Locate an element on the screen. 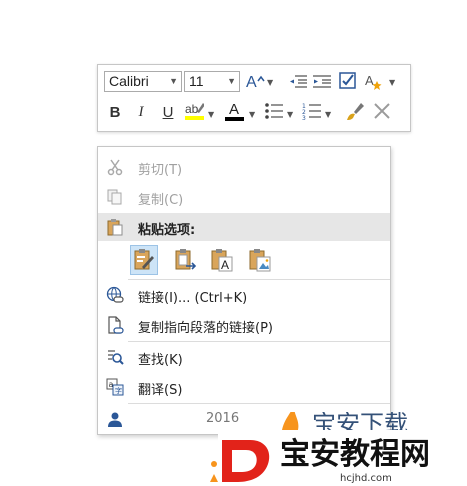 The image size is (467, 486). menu-item-label: 复制(C) is located at coordinates (161, 200).